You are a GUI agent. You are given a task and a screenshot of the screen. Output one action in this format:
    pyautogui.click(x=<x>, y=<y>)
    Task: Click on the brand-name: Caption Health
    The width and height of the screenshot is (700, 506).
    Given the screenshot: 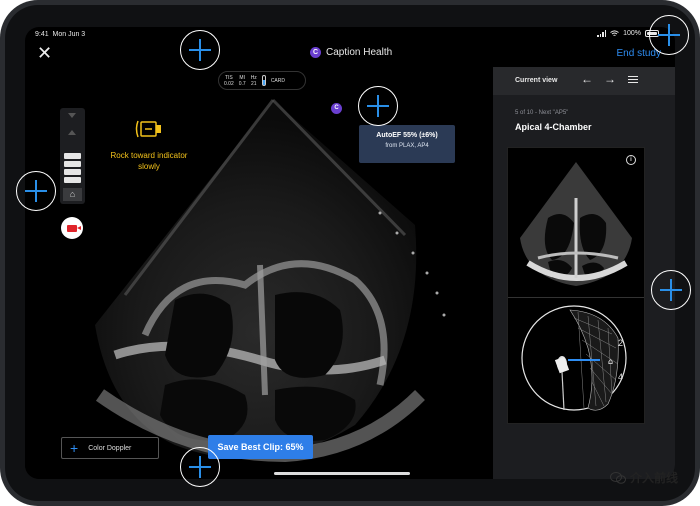 What is the action you would take?
    pyautogui.click(x=359, y=52)
    